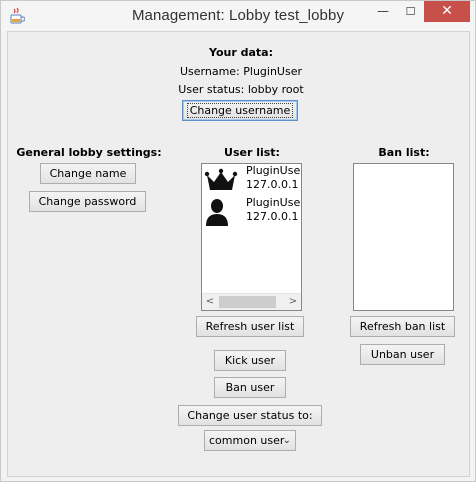  I want to click on change-username-button: Change username, so click(240, 110).